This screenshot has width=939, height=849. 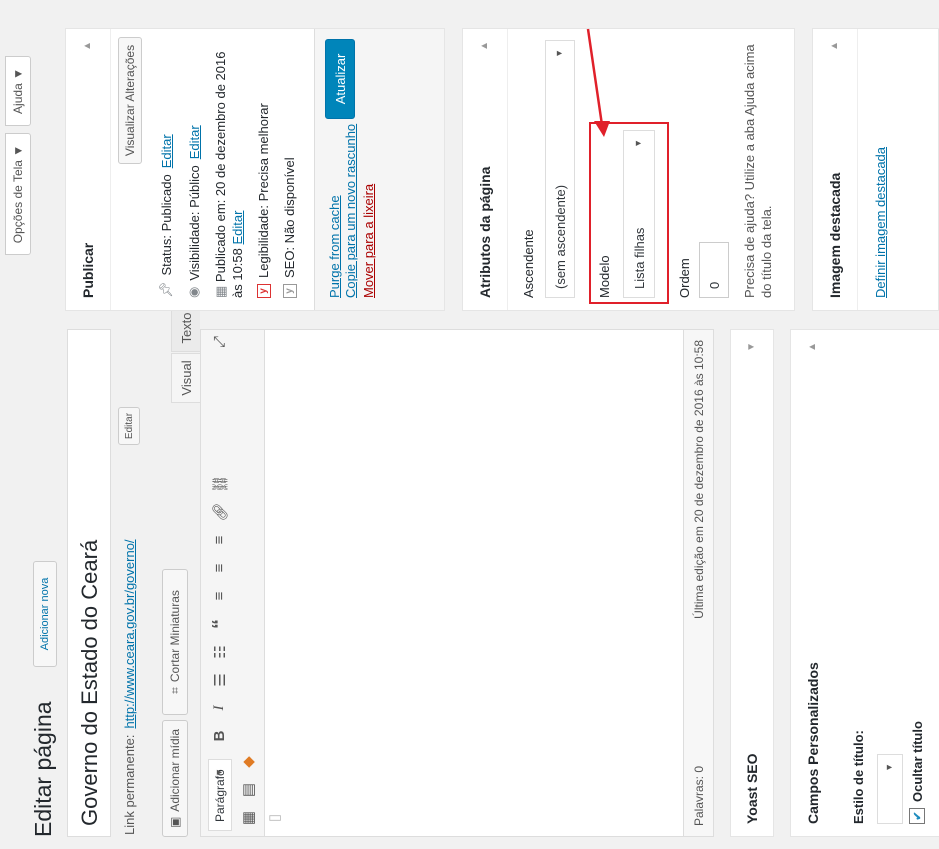 I want to click on paste-icon: ▯, so click(x=274, y=818).